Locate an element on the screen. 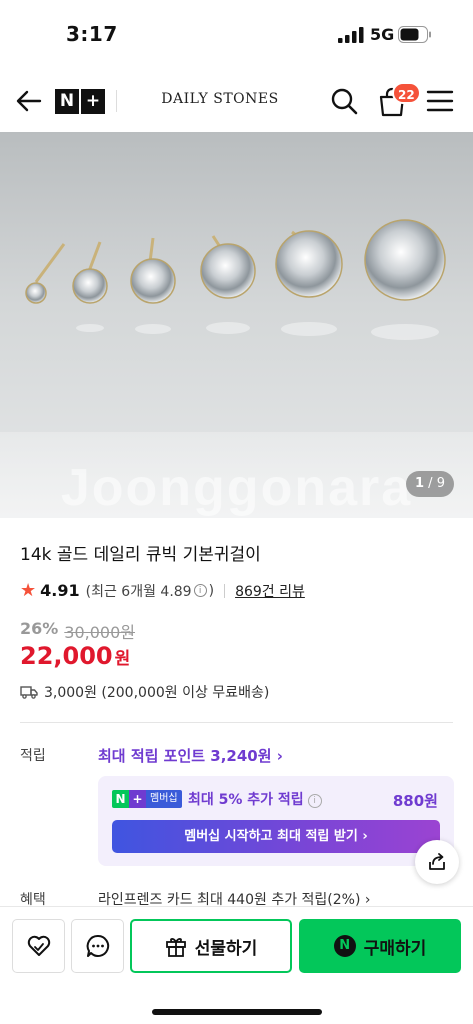  rating-row: ★ 4.91 (최근 6개월 4.89 i ) 869건 리뷰 is located at coordinates (162, 590).